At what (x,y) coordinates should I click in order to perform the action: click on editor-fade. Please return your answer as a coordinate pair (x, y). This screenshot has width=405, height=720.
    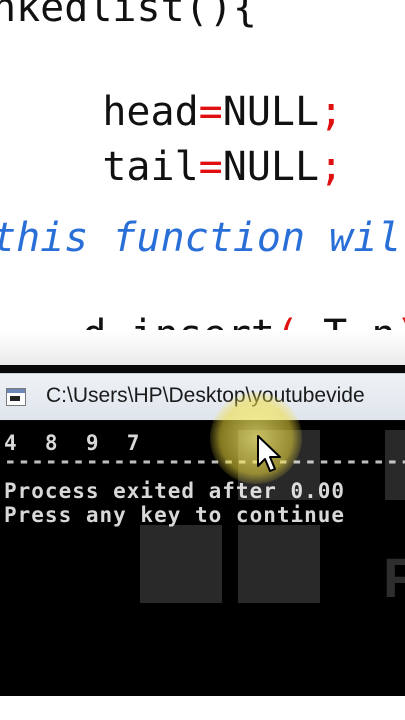
    Looking at the image, I should click on (202, 347).